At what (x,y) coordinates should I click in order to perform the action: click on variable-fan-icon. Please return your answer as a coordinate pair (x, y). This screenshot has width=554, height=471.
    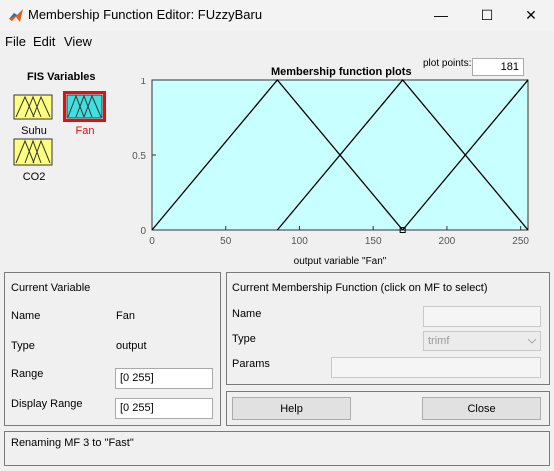
    Looking at the image, I should click on (84, 106).